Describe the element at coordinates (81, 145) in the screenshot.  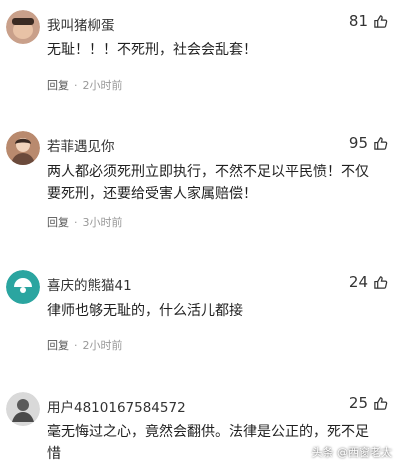
I see `comment-username: 若菲遇见你` at that location.